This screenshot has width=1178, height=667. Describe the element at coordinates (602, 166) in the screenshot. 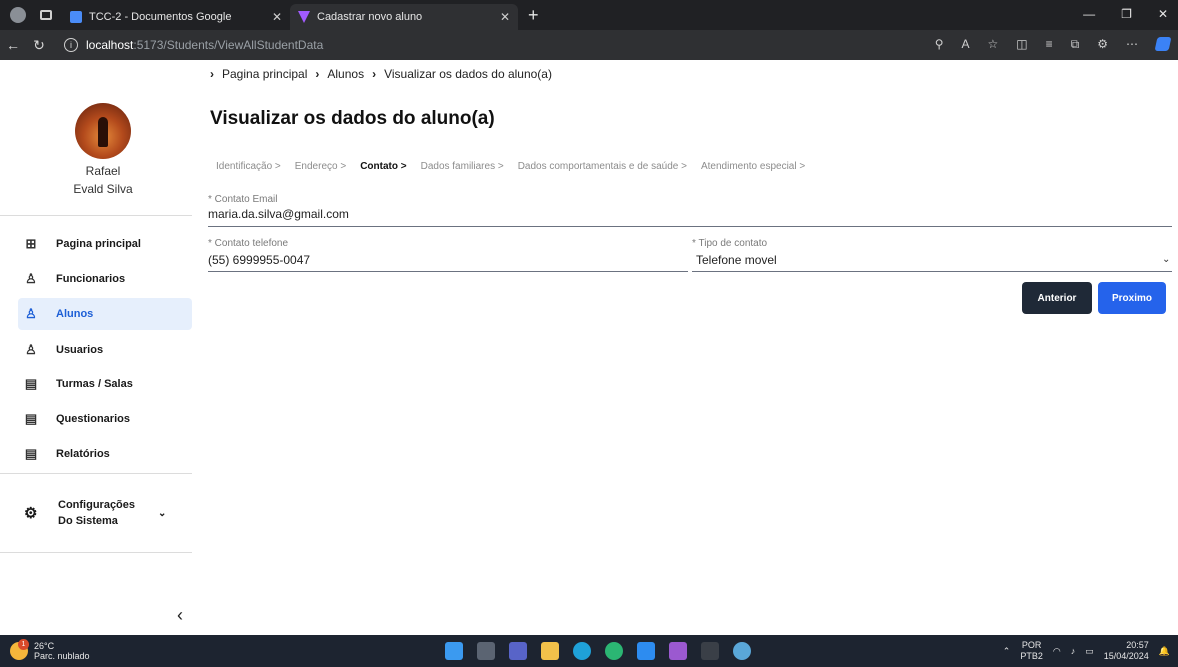

I see `step-dados-comportamentais: Dados comportamentais e de saúde >` at that location.